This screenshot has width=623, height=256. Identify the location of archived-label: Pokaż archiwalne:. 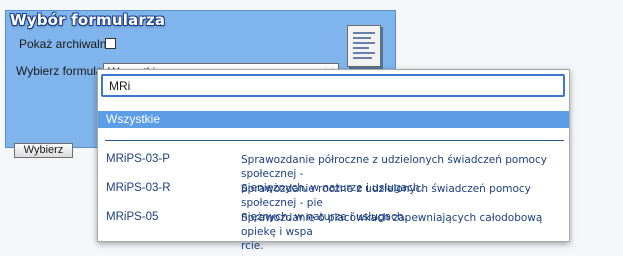
(68, 44).